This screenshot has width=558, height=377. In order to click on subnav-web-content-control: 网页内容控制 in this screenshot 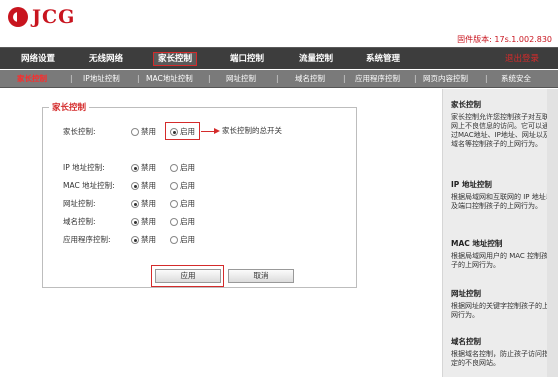, I will do `click(445, 79)`.